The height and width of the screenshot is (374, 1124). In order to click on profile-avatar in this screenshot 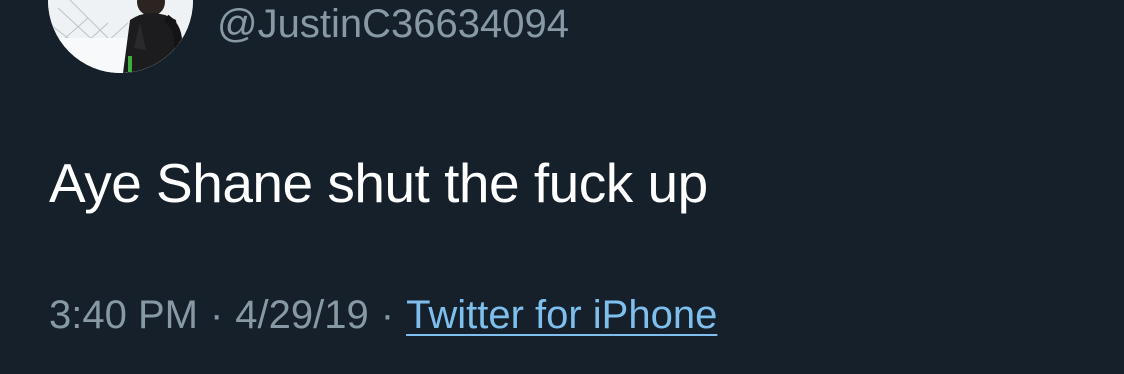, I will do `click(120, 36)`.